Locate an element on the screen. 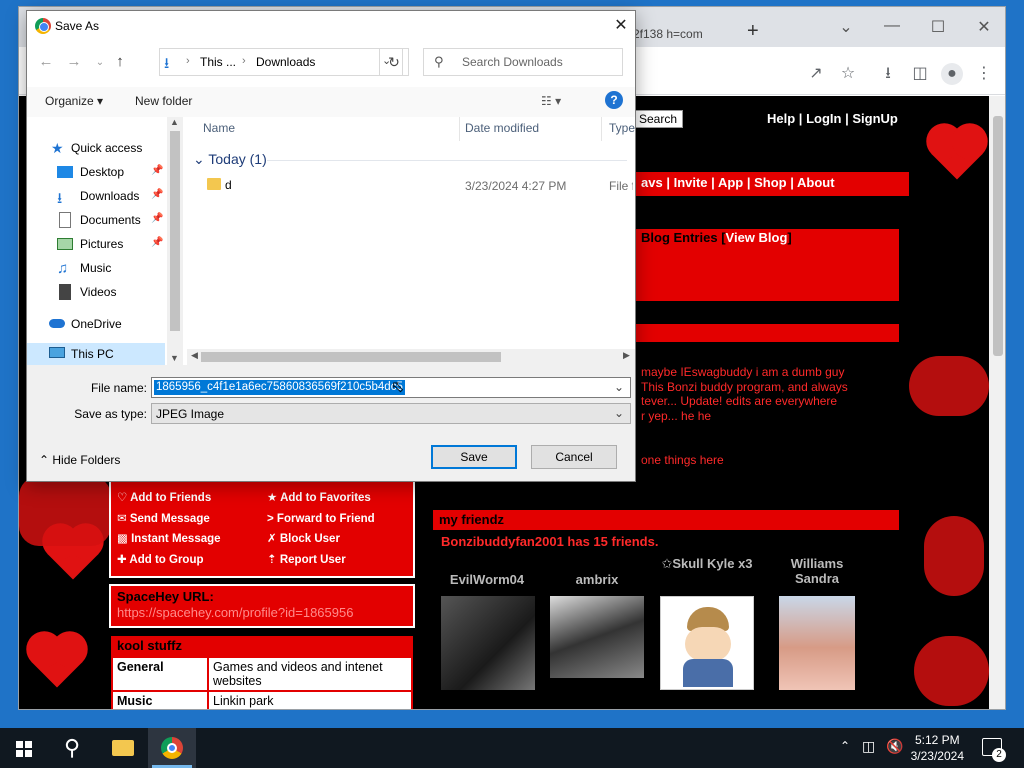 This screenshot has width=1024, height=768. add-to-favorites-link: ★ Add to Favorites is located at coordinates (321, 498).